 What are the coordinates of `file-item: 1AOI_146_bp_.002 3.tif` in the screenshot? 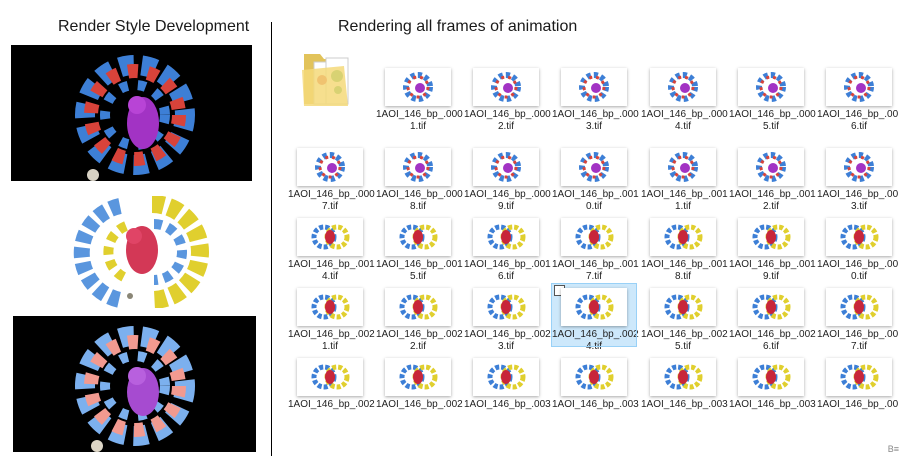 It's located at (507, 318).